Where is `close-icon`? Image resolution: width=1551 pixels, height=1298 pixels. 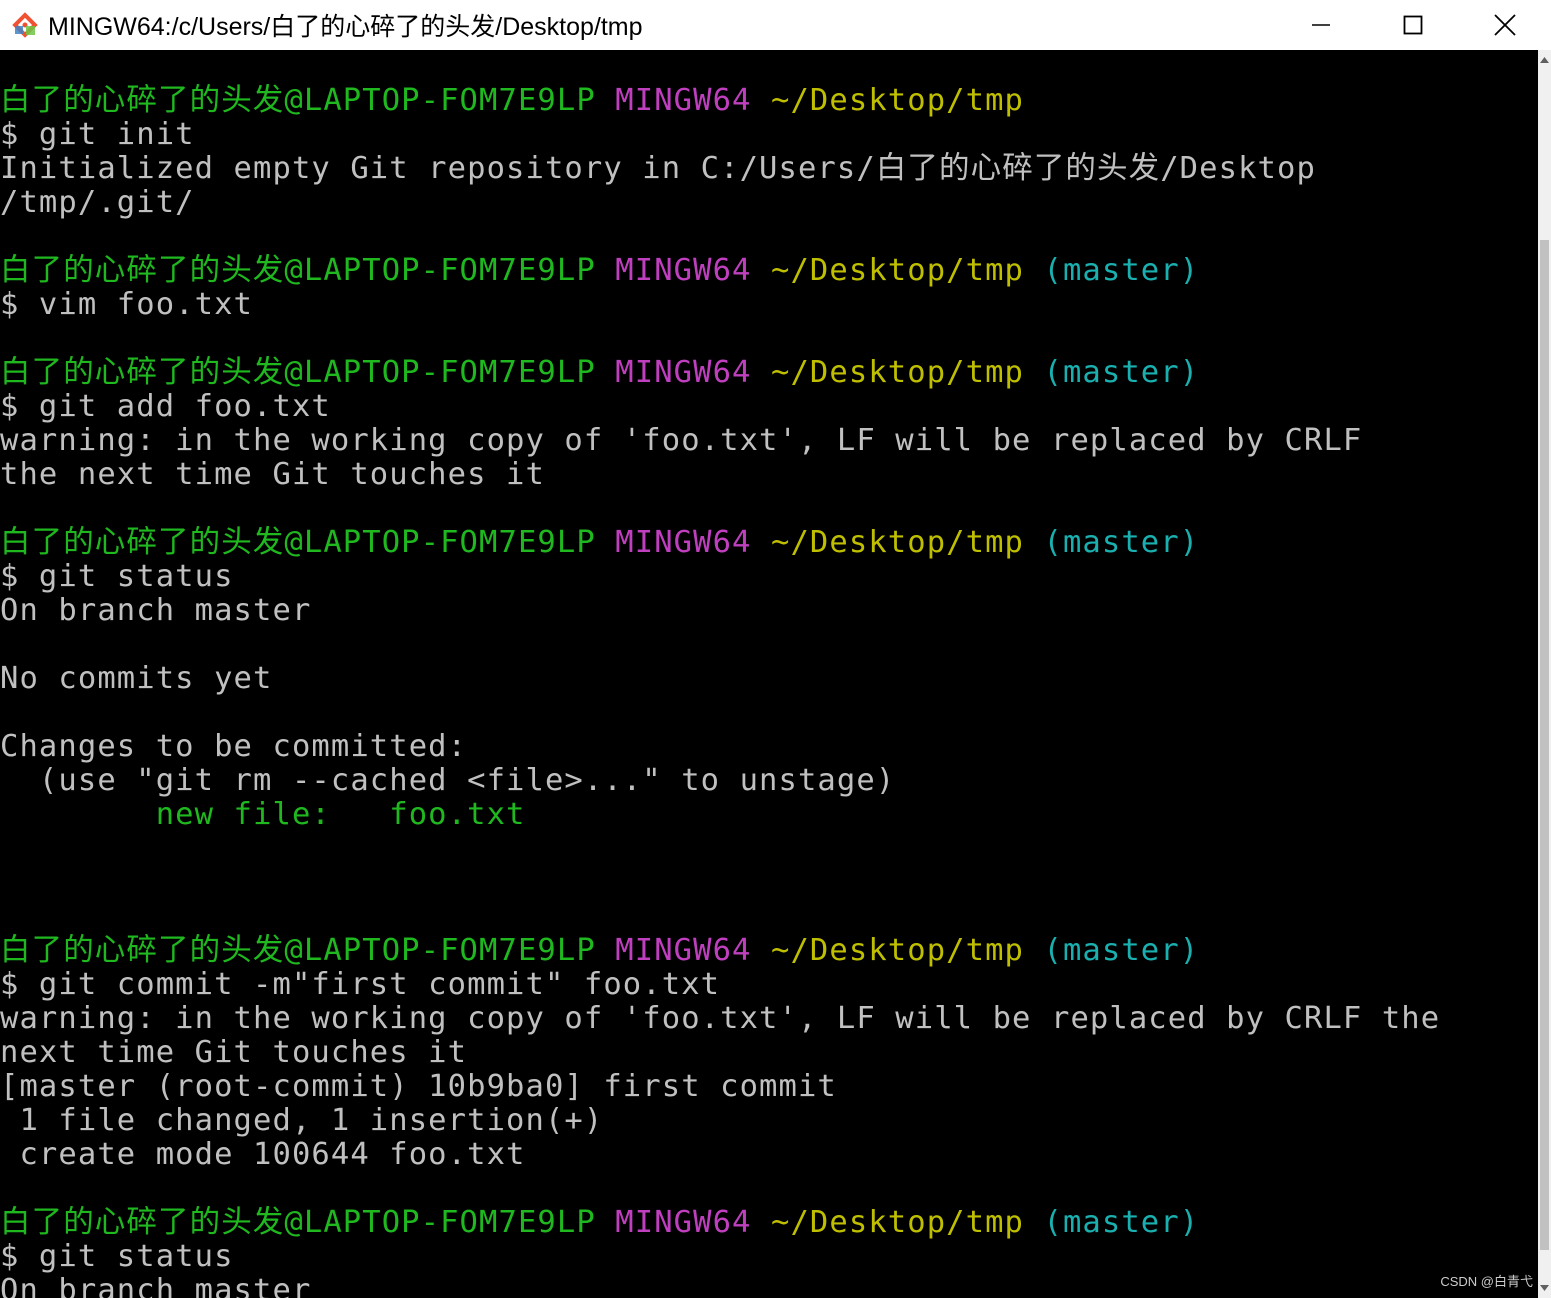 close-icon is located at coordinates (1505, 25).